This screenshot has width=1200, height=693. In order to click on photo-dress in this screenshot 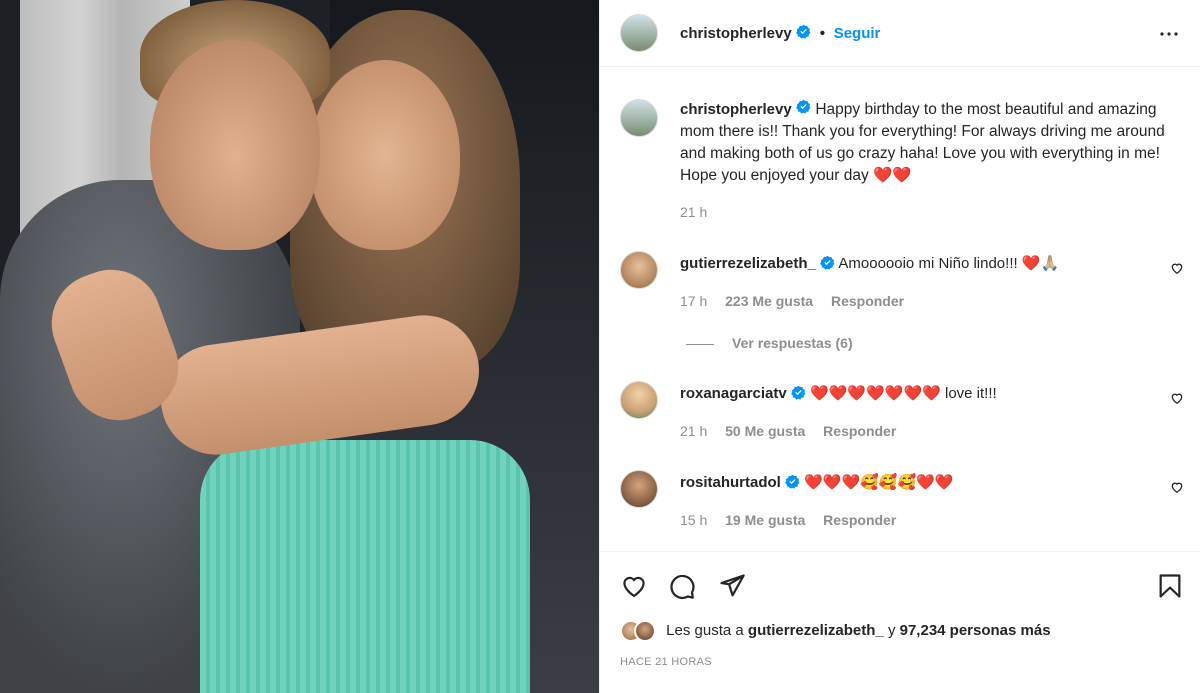, I will do `click(365, 566)`.